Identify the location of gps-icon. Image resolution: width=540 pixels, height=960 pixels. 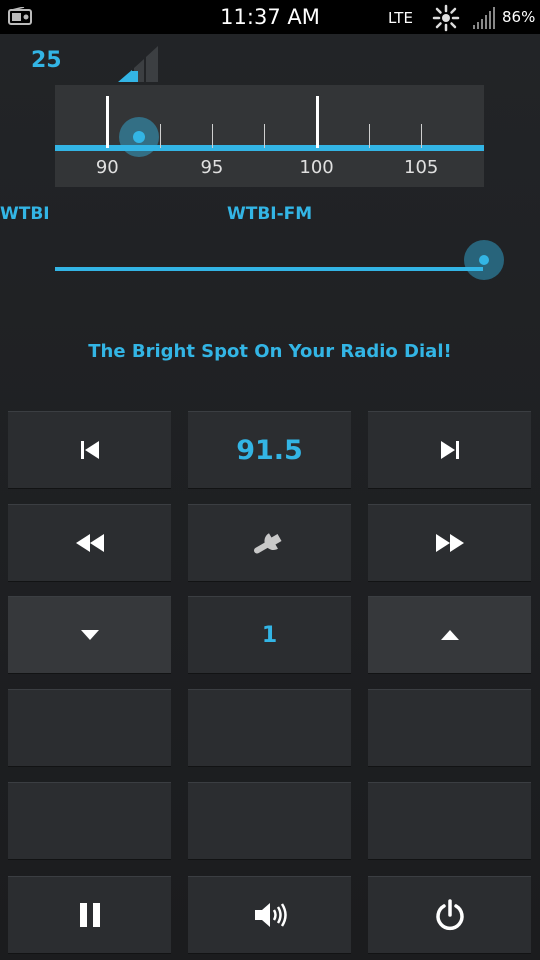
(446, 18).